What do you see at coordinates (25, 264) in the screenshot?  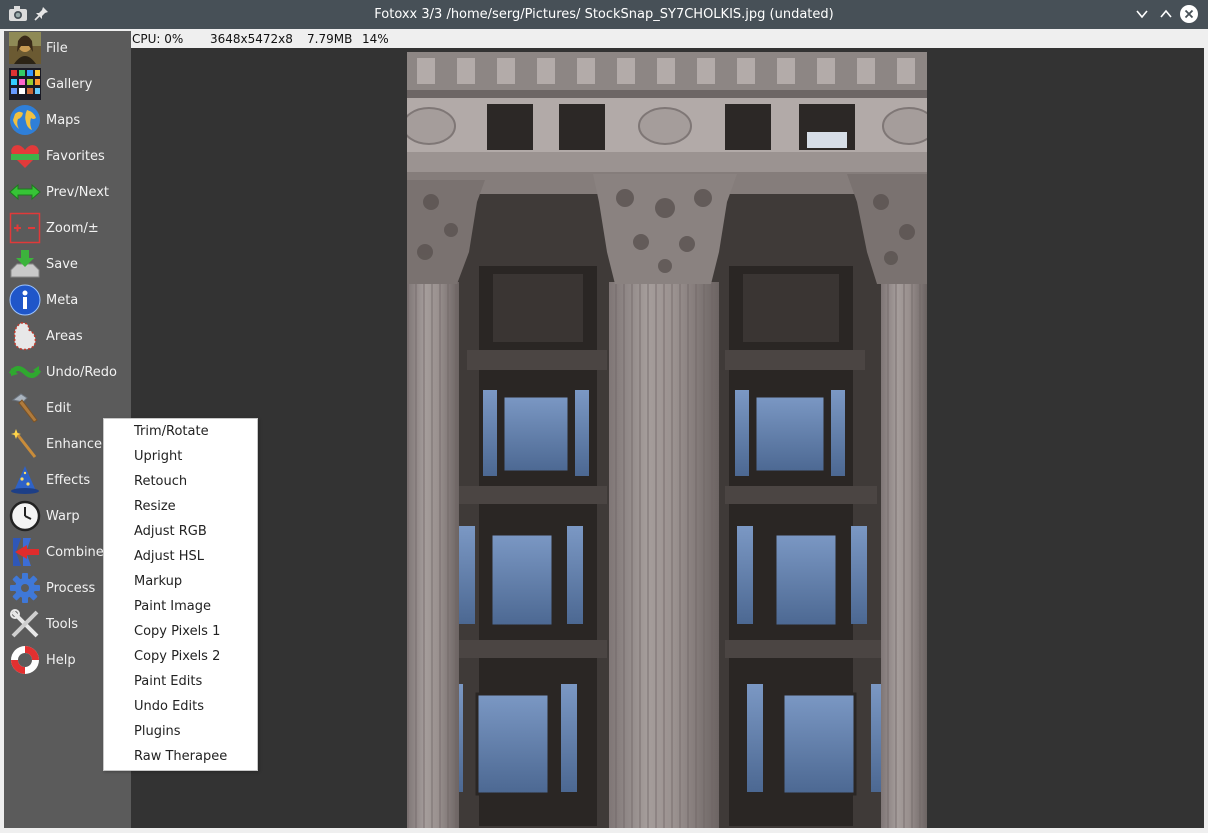 I see `save-icon` at bounding box center [25, 264].